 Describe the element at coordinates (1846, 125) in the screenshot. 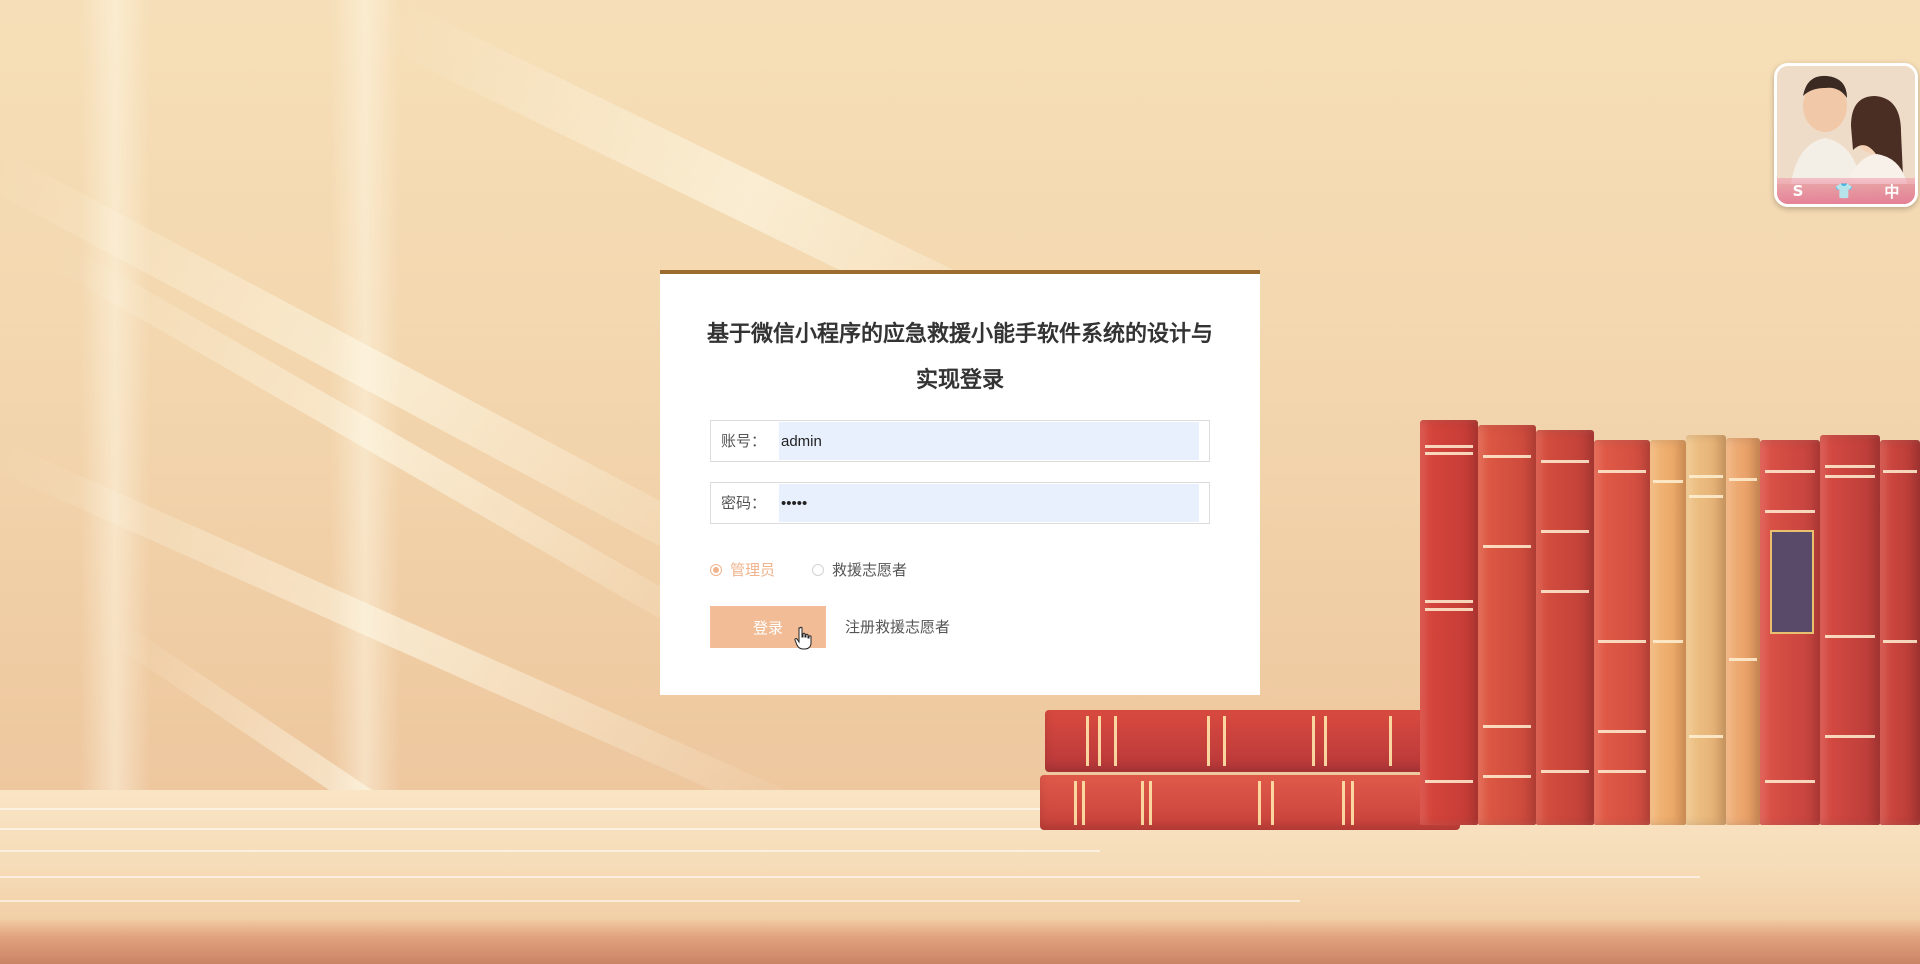

I see `avatar-photo` at that location.